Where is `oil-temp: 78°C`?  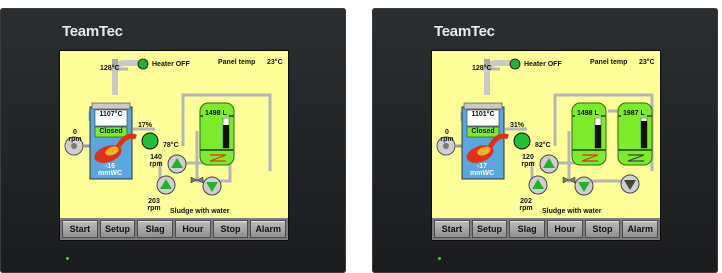
oil-temp: 78°C is located at coordinates (171, 145).